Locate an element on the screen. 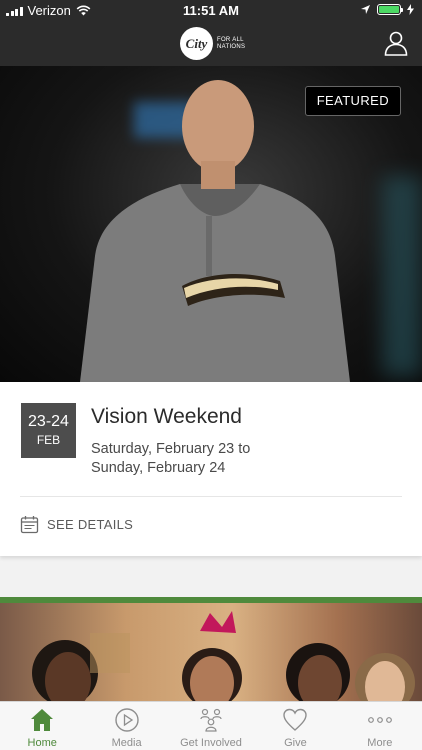  card-divider is located at coordinates (211, 496).